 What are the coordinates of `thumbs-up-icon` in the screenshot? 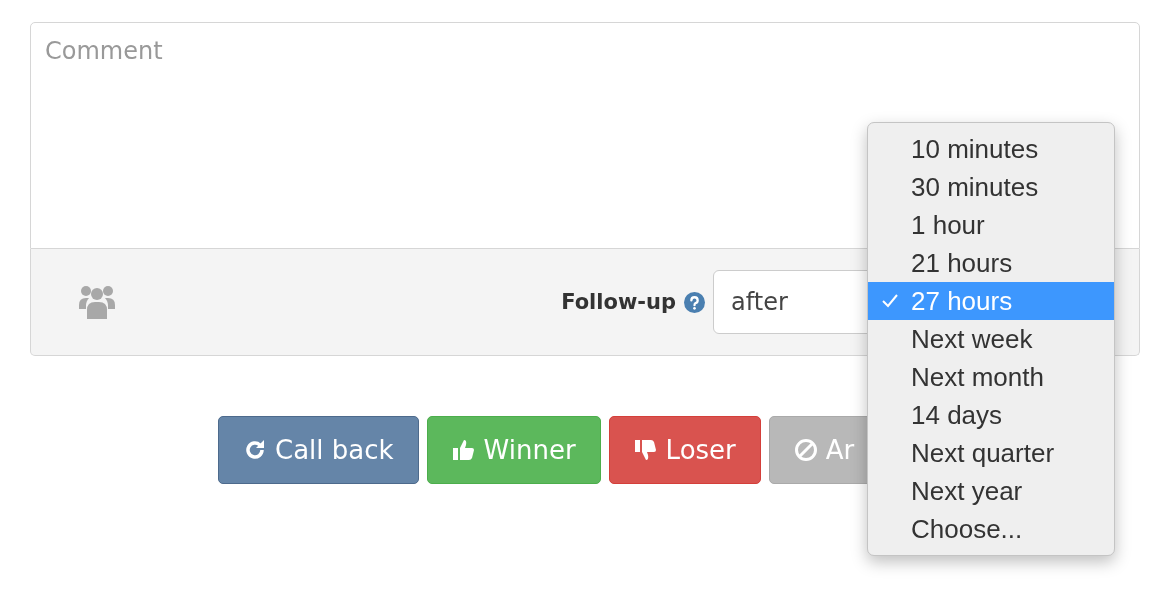 It's located at (463, 450).